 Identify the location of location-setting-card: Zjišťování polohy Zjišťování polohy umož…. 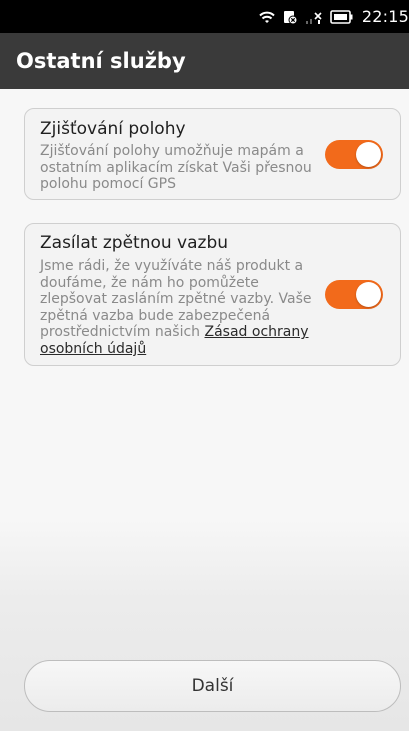
(212, 154).